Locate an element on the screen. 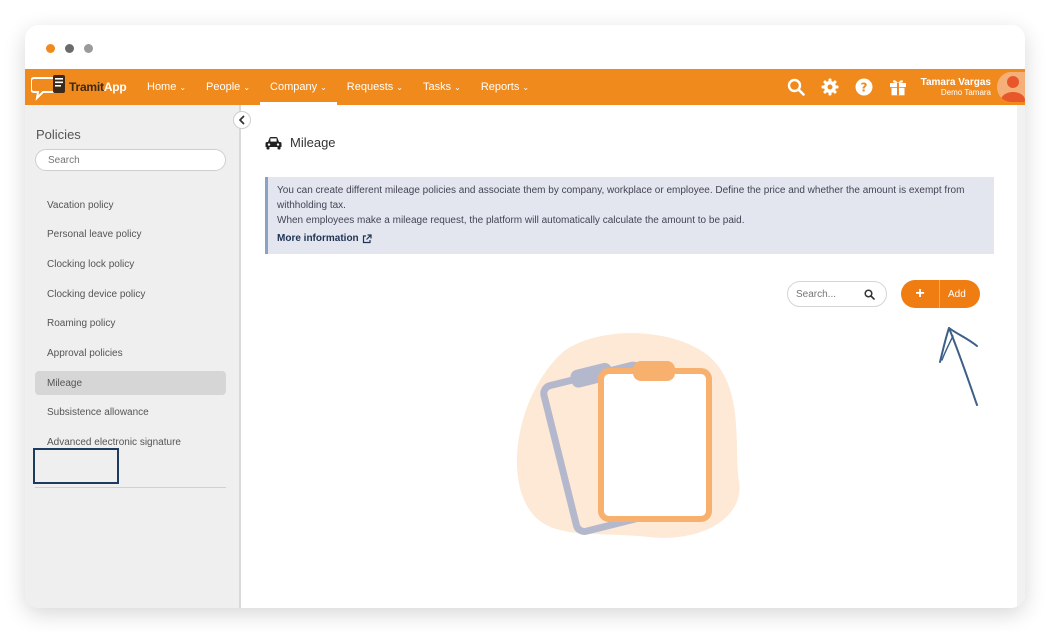 Image resolution: width=1061 pixels, height=633 pixels. sidebar-item-roaming-policy: Roaming policy is located at coordinates (130, 324).